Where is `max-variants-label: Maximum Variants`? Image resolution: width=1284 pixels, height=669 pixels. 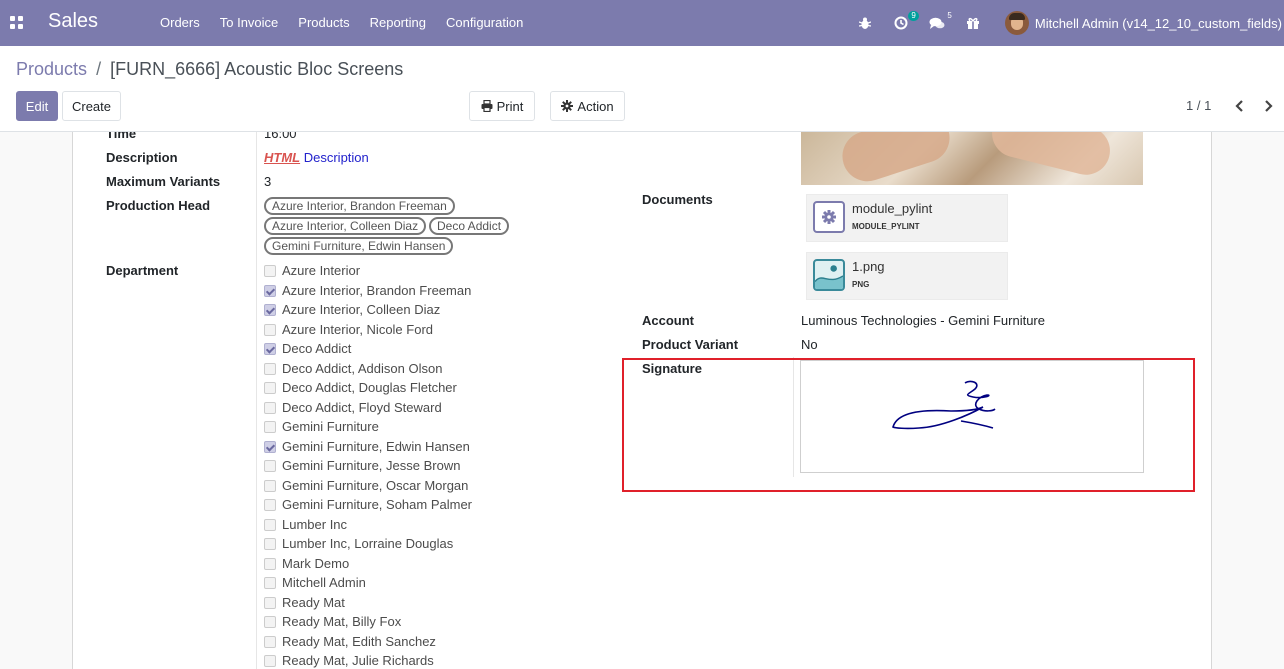
max-variants-label: Maximum Variants is located at coordinates (163, 181).